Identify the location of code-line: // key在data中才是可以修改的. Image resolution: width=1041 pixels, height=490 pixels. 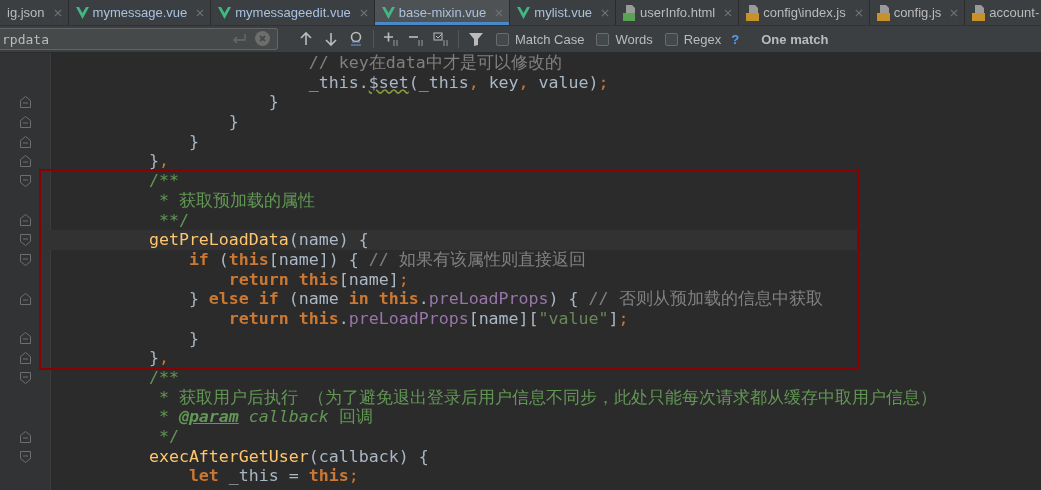
(435, 63).